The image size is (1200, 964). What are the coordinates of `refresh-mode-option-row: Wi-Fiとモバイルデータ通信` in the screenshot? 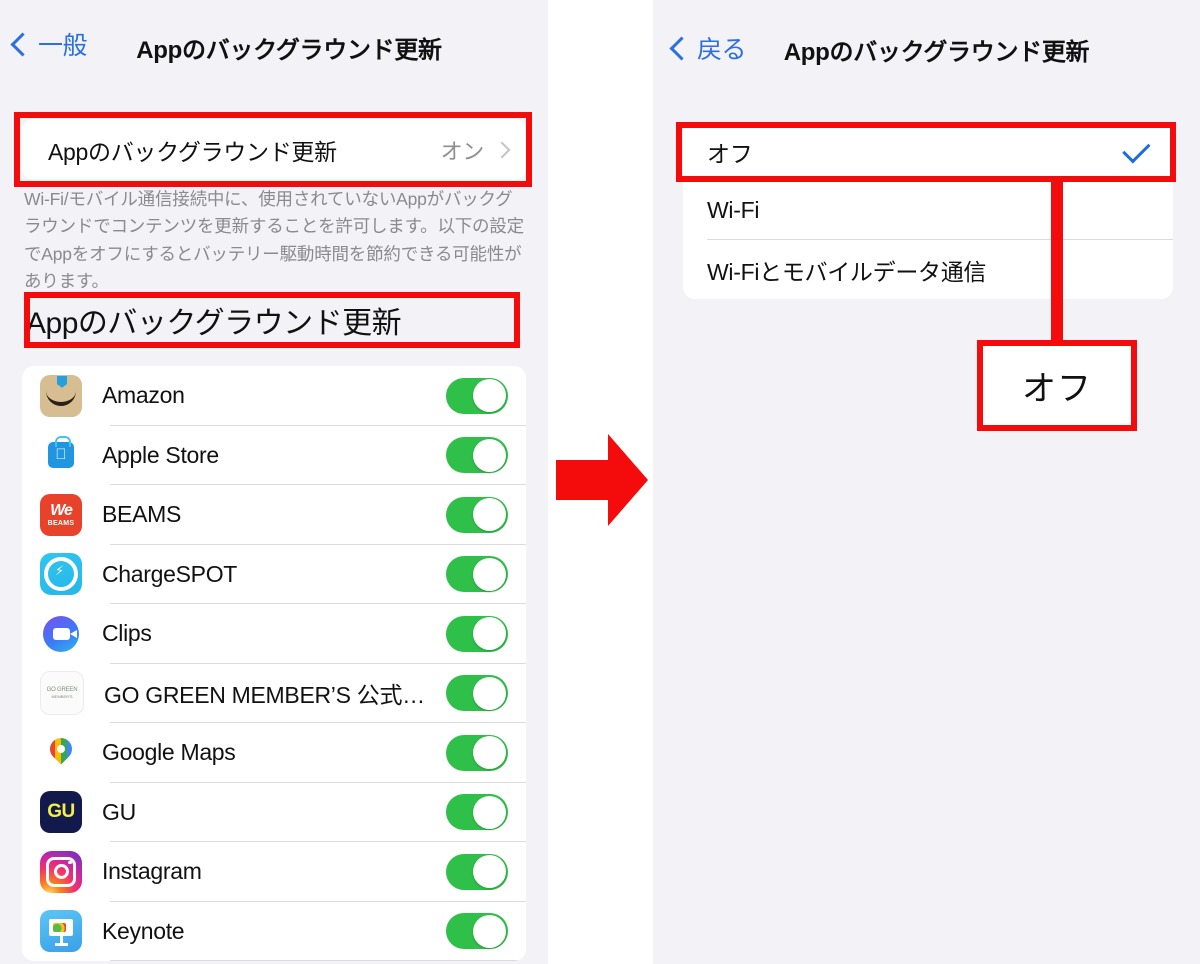 It's located at (928, 269).